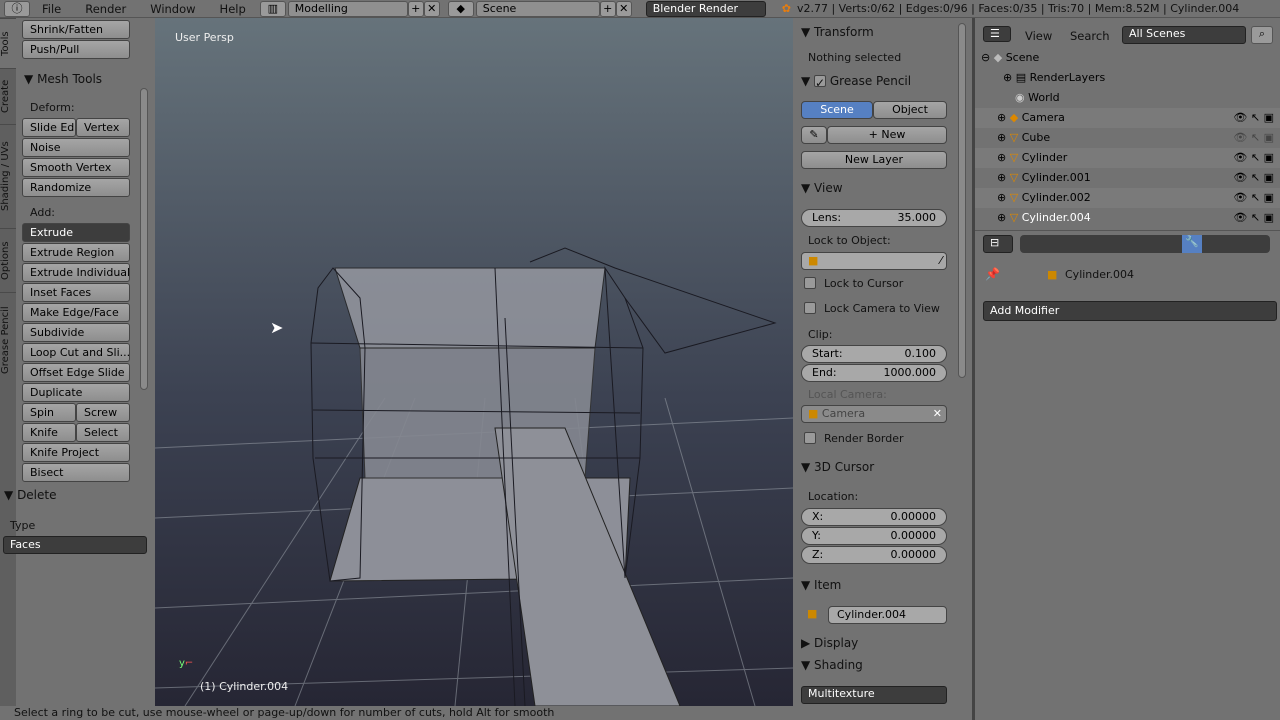 The height and width of the screenshot is (720, 1280). What do you see at coordinates (1127, 198) in the screenshot?
I see `outliner-row-cylinder-002: ⊕ ▽ Cylinder.002 👁 ↖ ▣` at bounding box center [1127, 198].